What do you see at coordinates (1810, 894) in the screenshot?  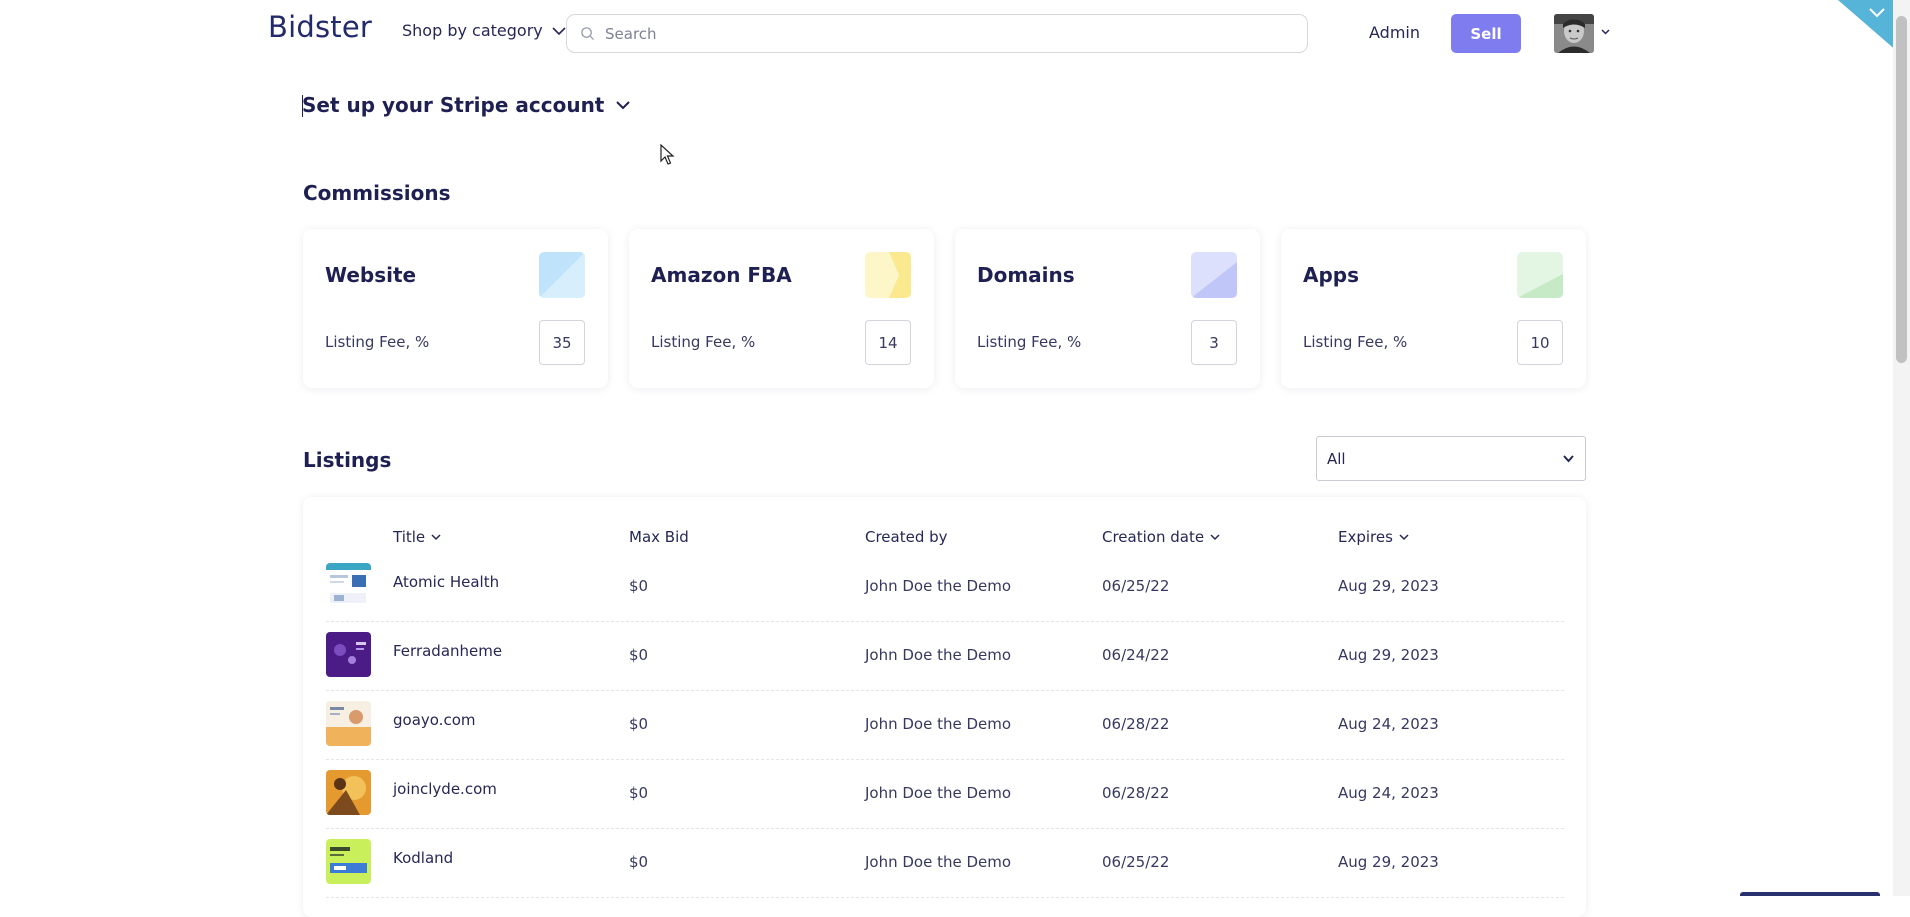 I see `chat-widget-tab` at bounding box center [1810, 894].